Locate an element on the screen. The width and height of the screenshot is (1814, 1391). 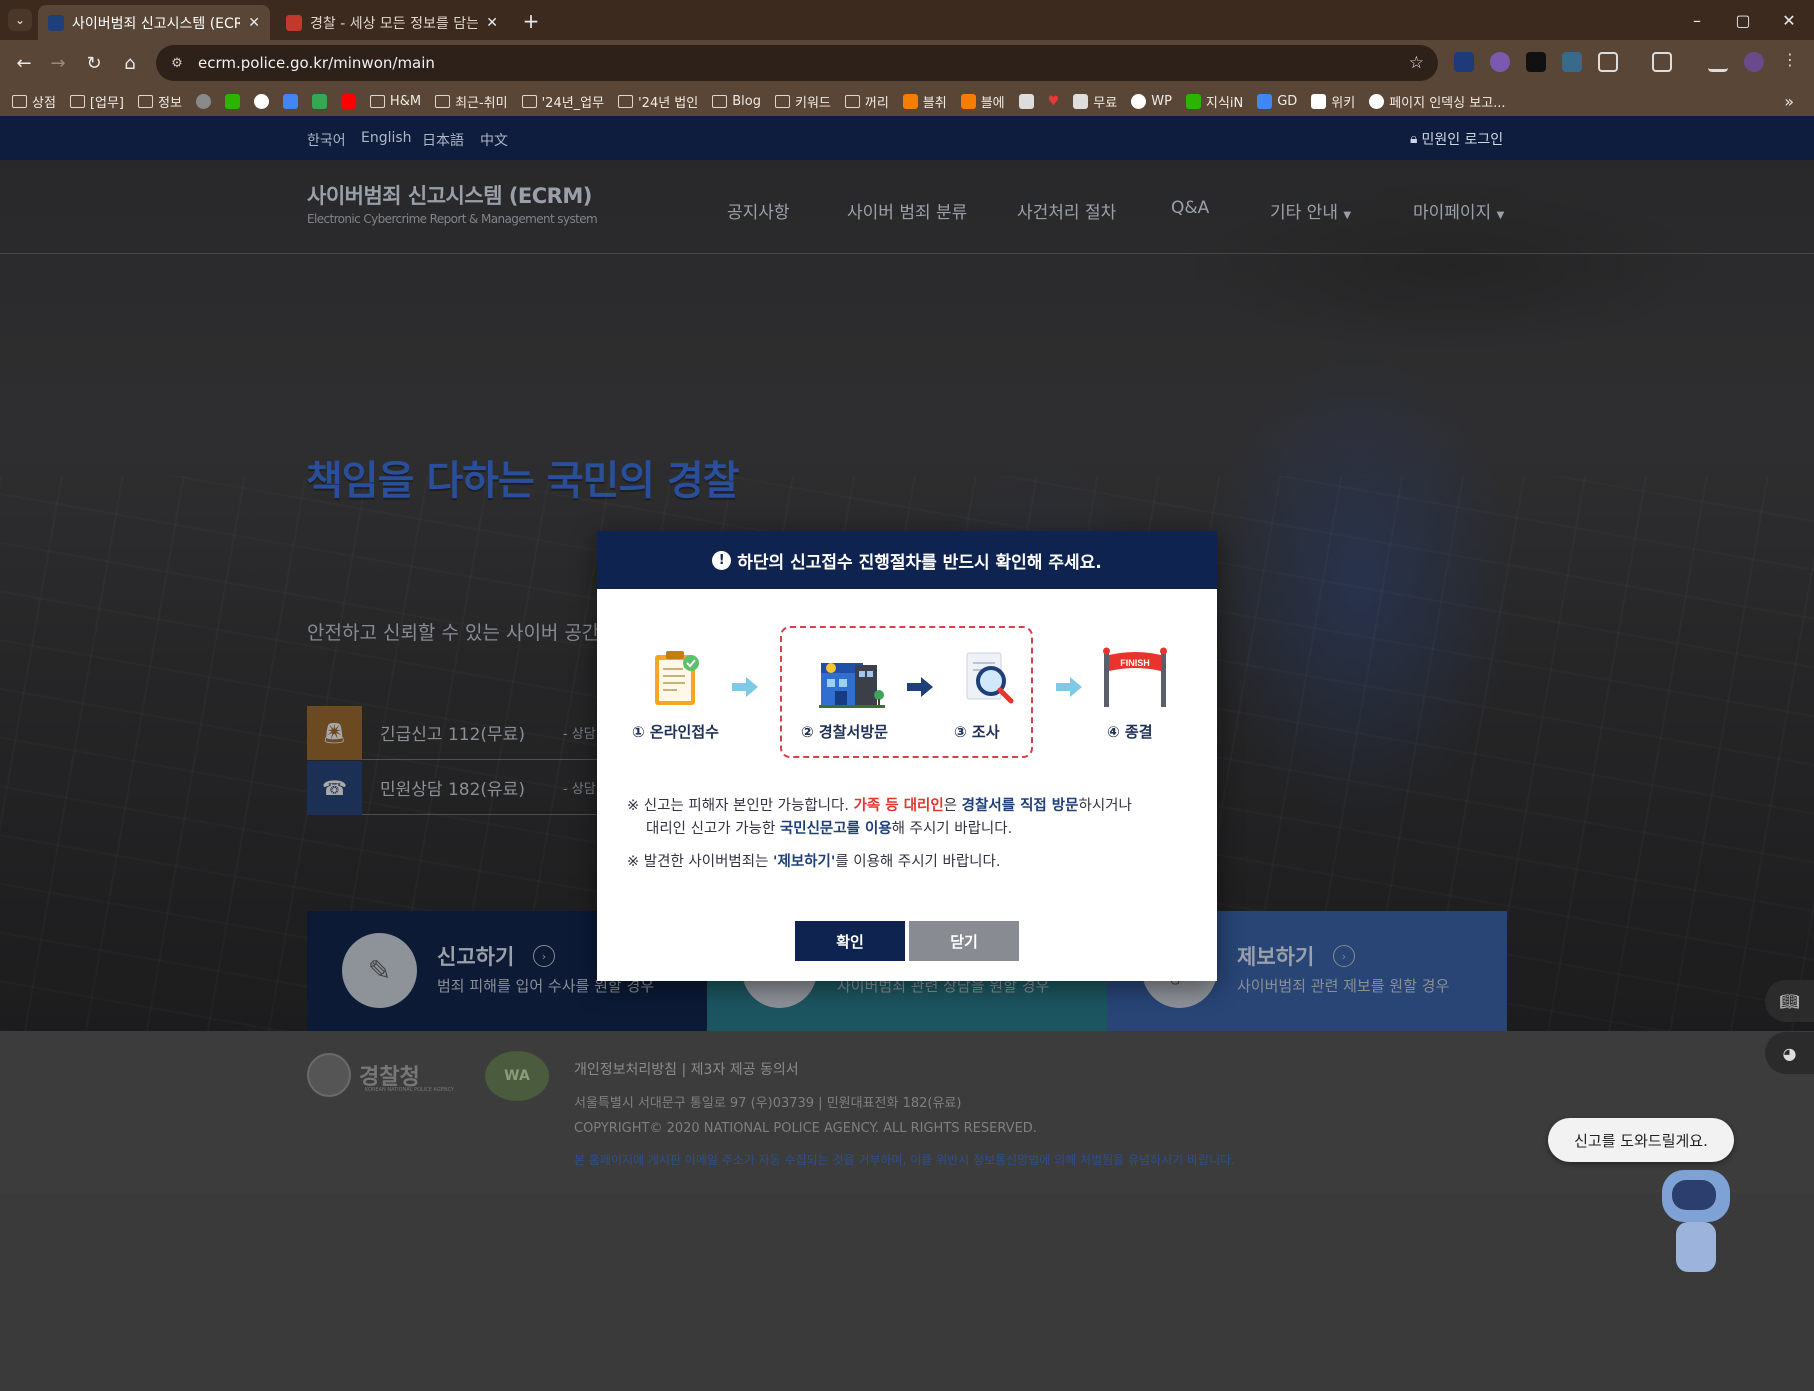
bookmark-label: 꺼리 is located at coordinates (876, 103).